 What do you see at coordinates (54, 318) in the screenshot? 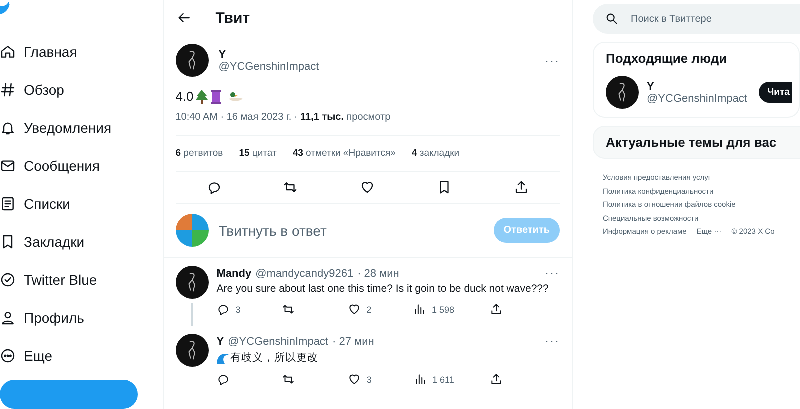
I see `nav-link: Профиль` at bounding box center [54, 318].